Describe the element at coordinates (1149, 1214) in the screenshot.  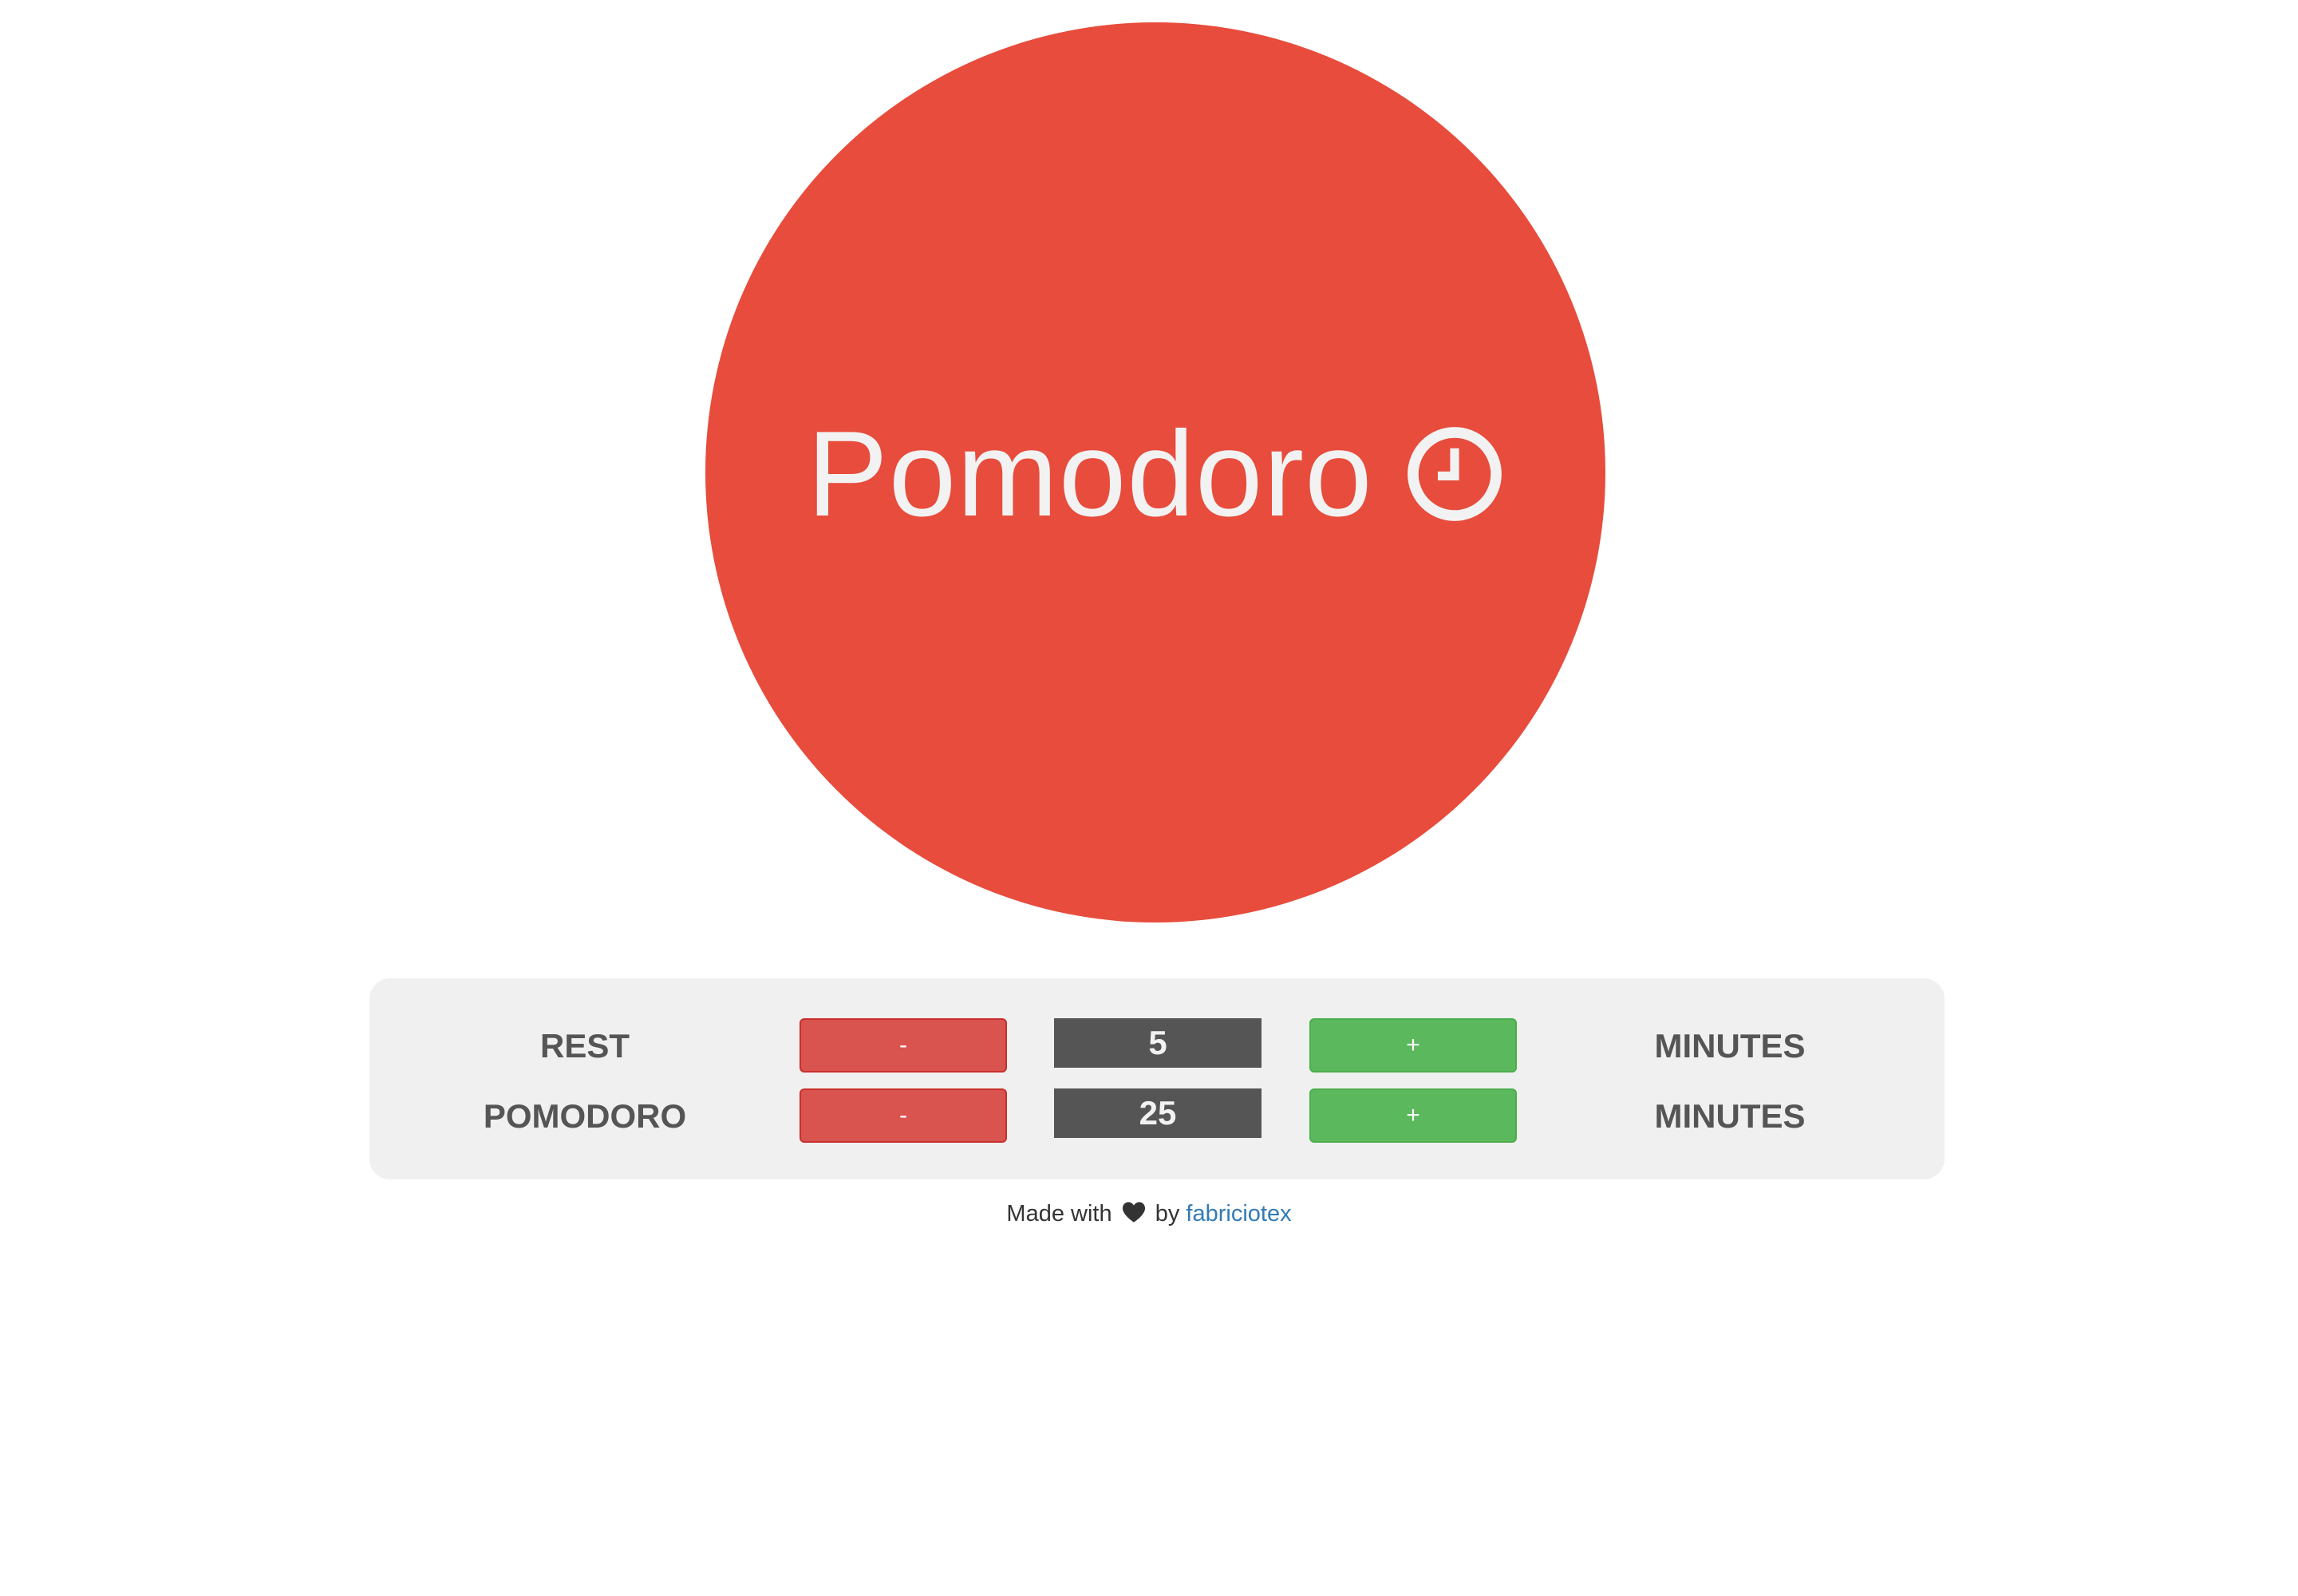
I see `footer: Made with by fabriciotex` at that location.